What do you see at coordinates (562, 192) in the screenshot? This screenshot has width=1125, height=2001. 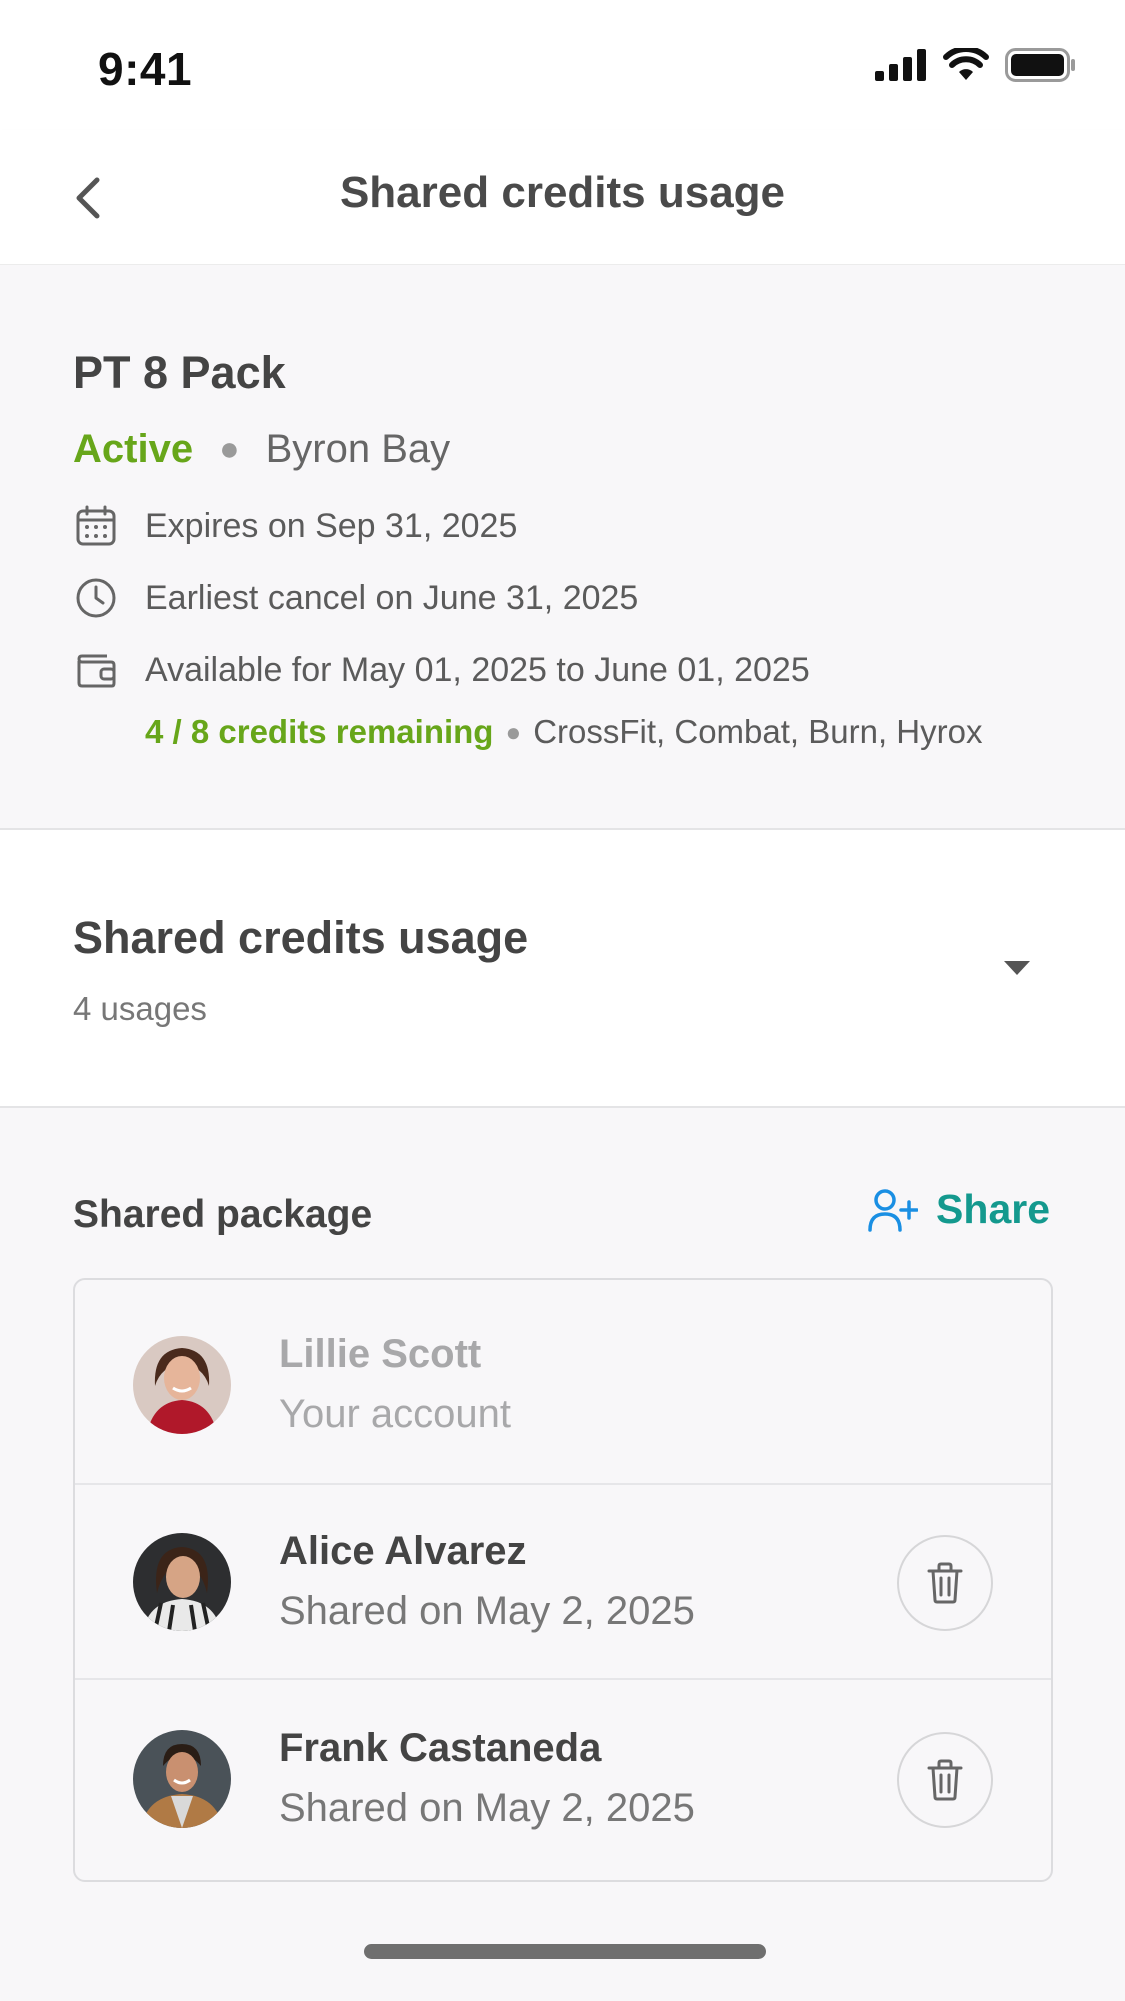 I see `page-title: Shared credits usage` at bounding box center [562, 192].